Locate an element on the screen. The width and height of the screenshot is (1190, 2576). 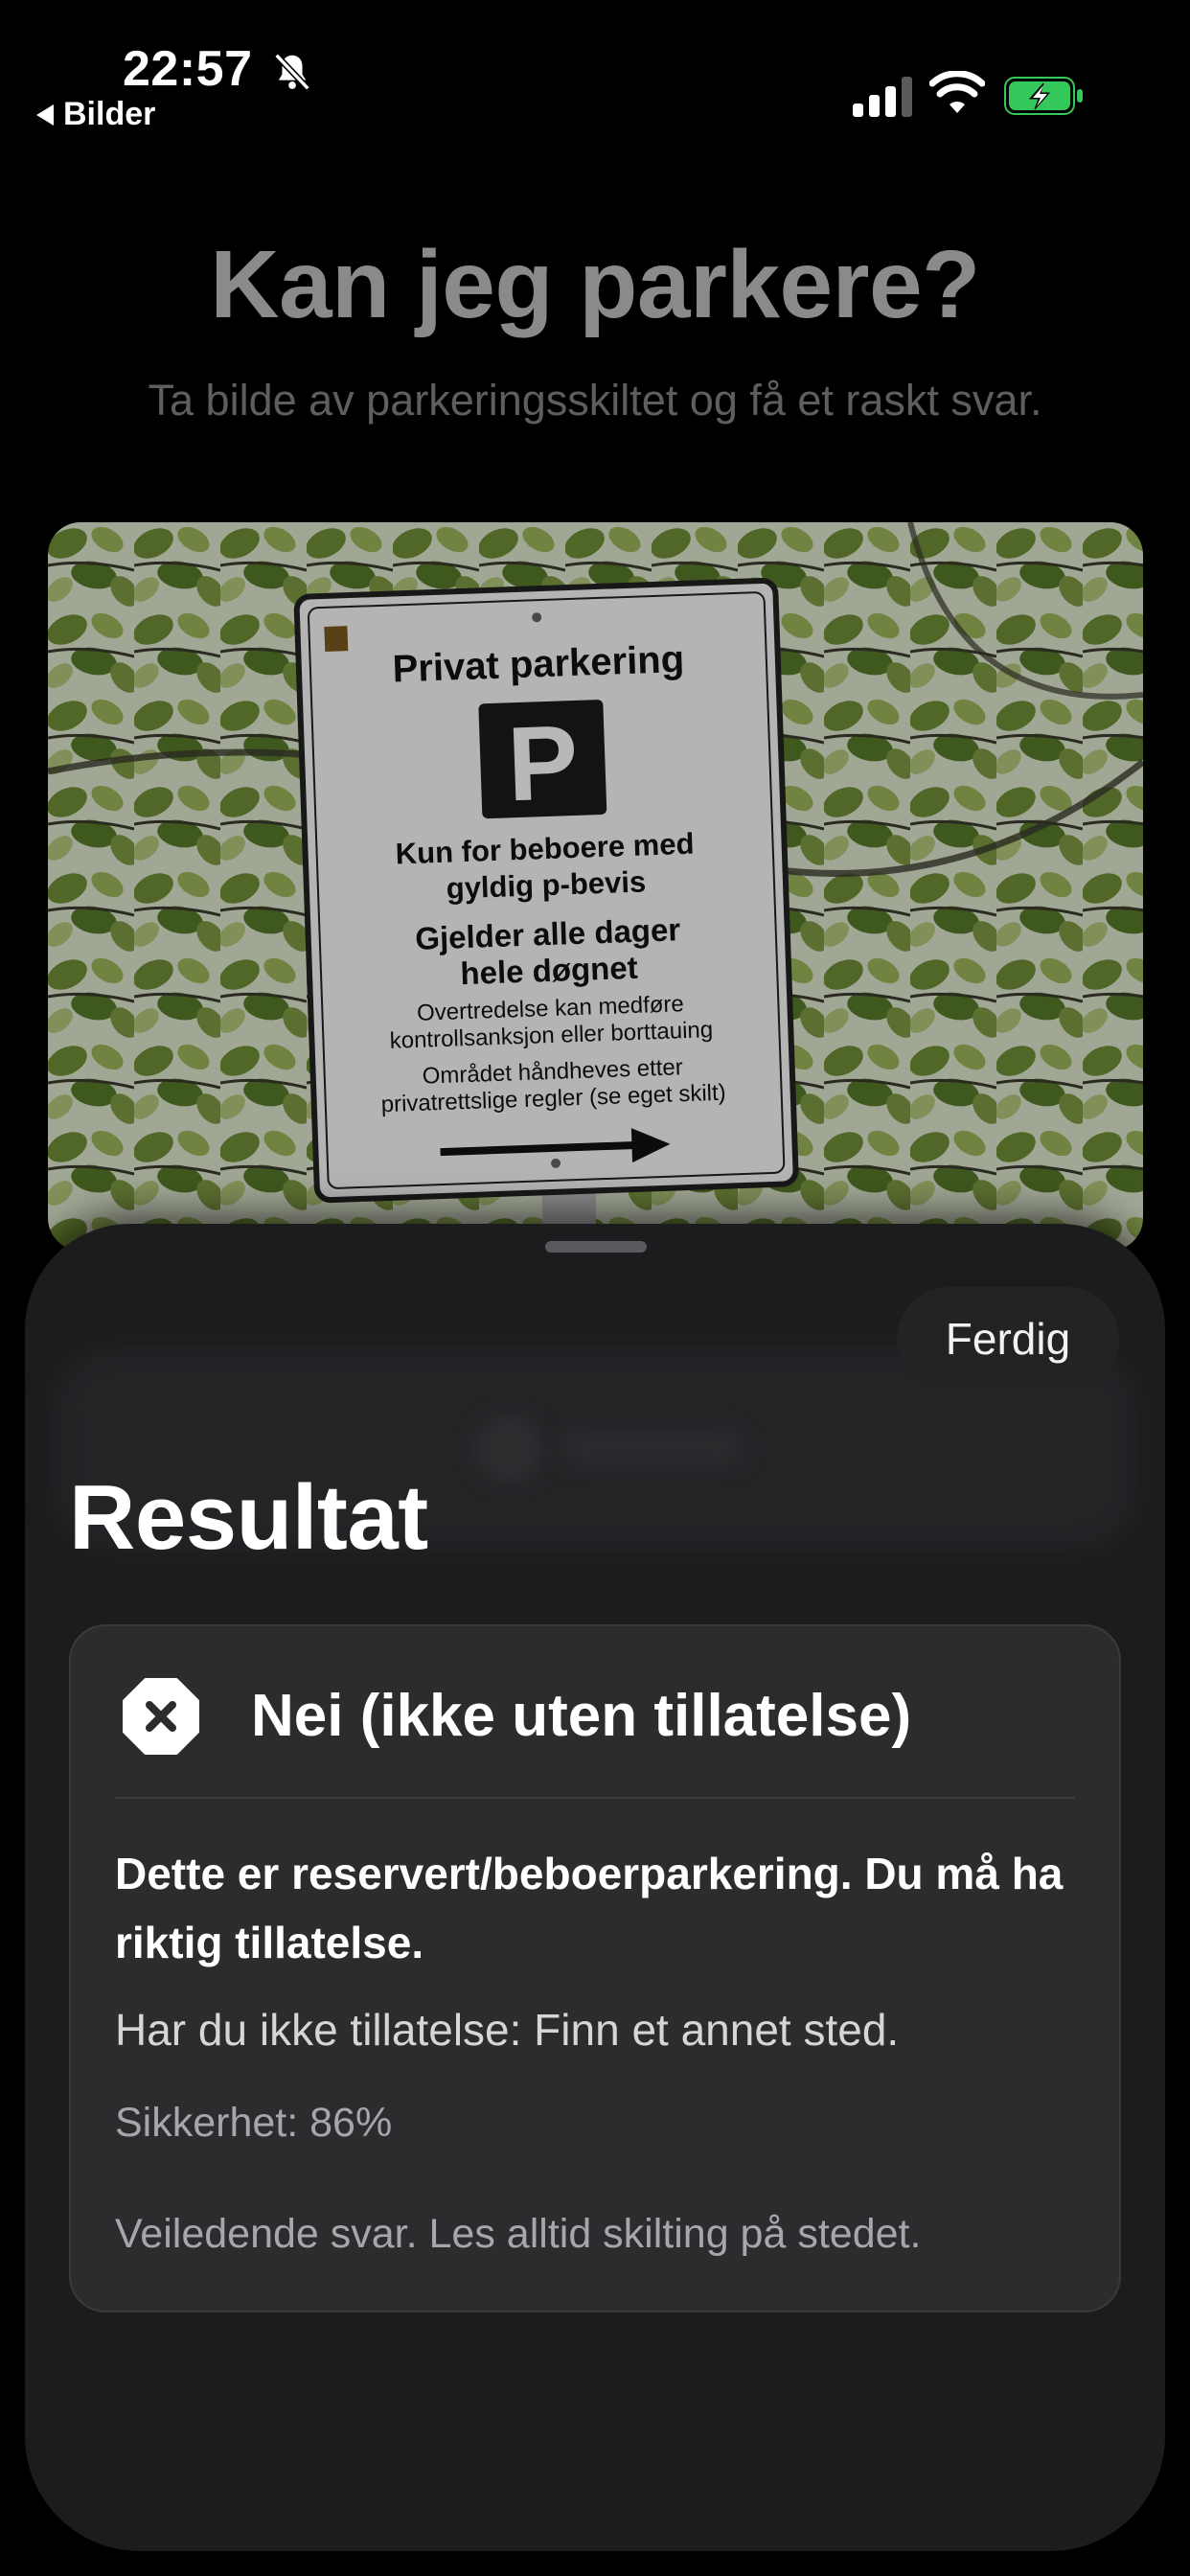
verdict-text: Nei (ikke uten tillatelse) is located at coordinates (581, 1716).